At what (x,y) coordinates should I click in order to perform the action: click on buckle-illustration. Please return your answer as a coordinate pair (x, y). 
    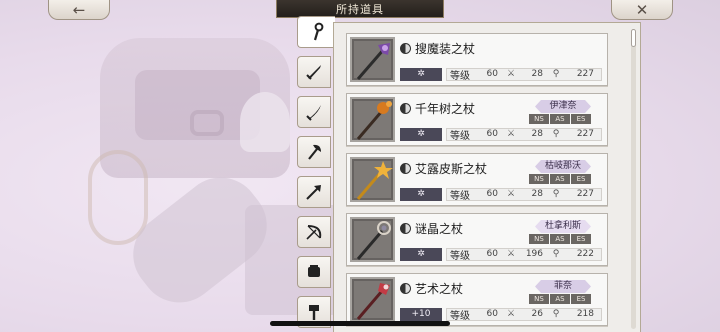
    Looking at the image, I should click on (207, 123).